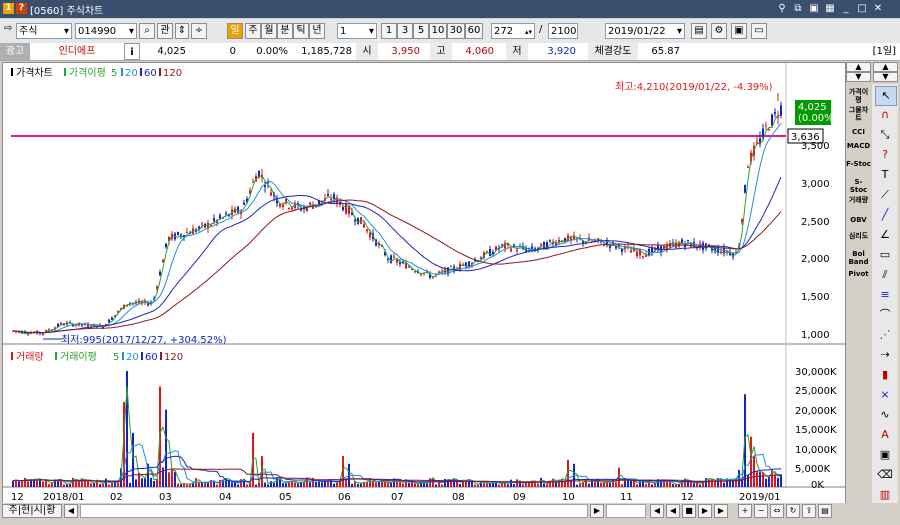  What do you see at coordinates (885, 195) in the screenshot?
I see `fan-tool-icon: ⟋` at bounding box center [885, 195].